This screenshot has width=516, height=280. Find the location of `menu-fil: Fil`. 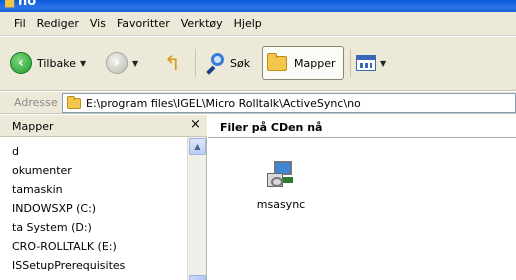

menu-fil: Fil is located at coordinates (20, 23).